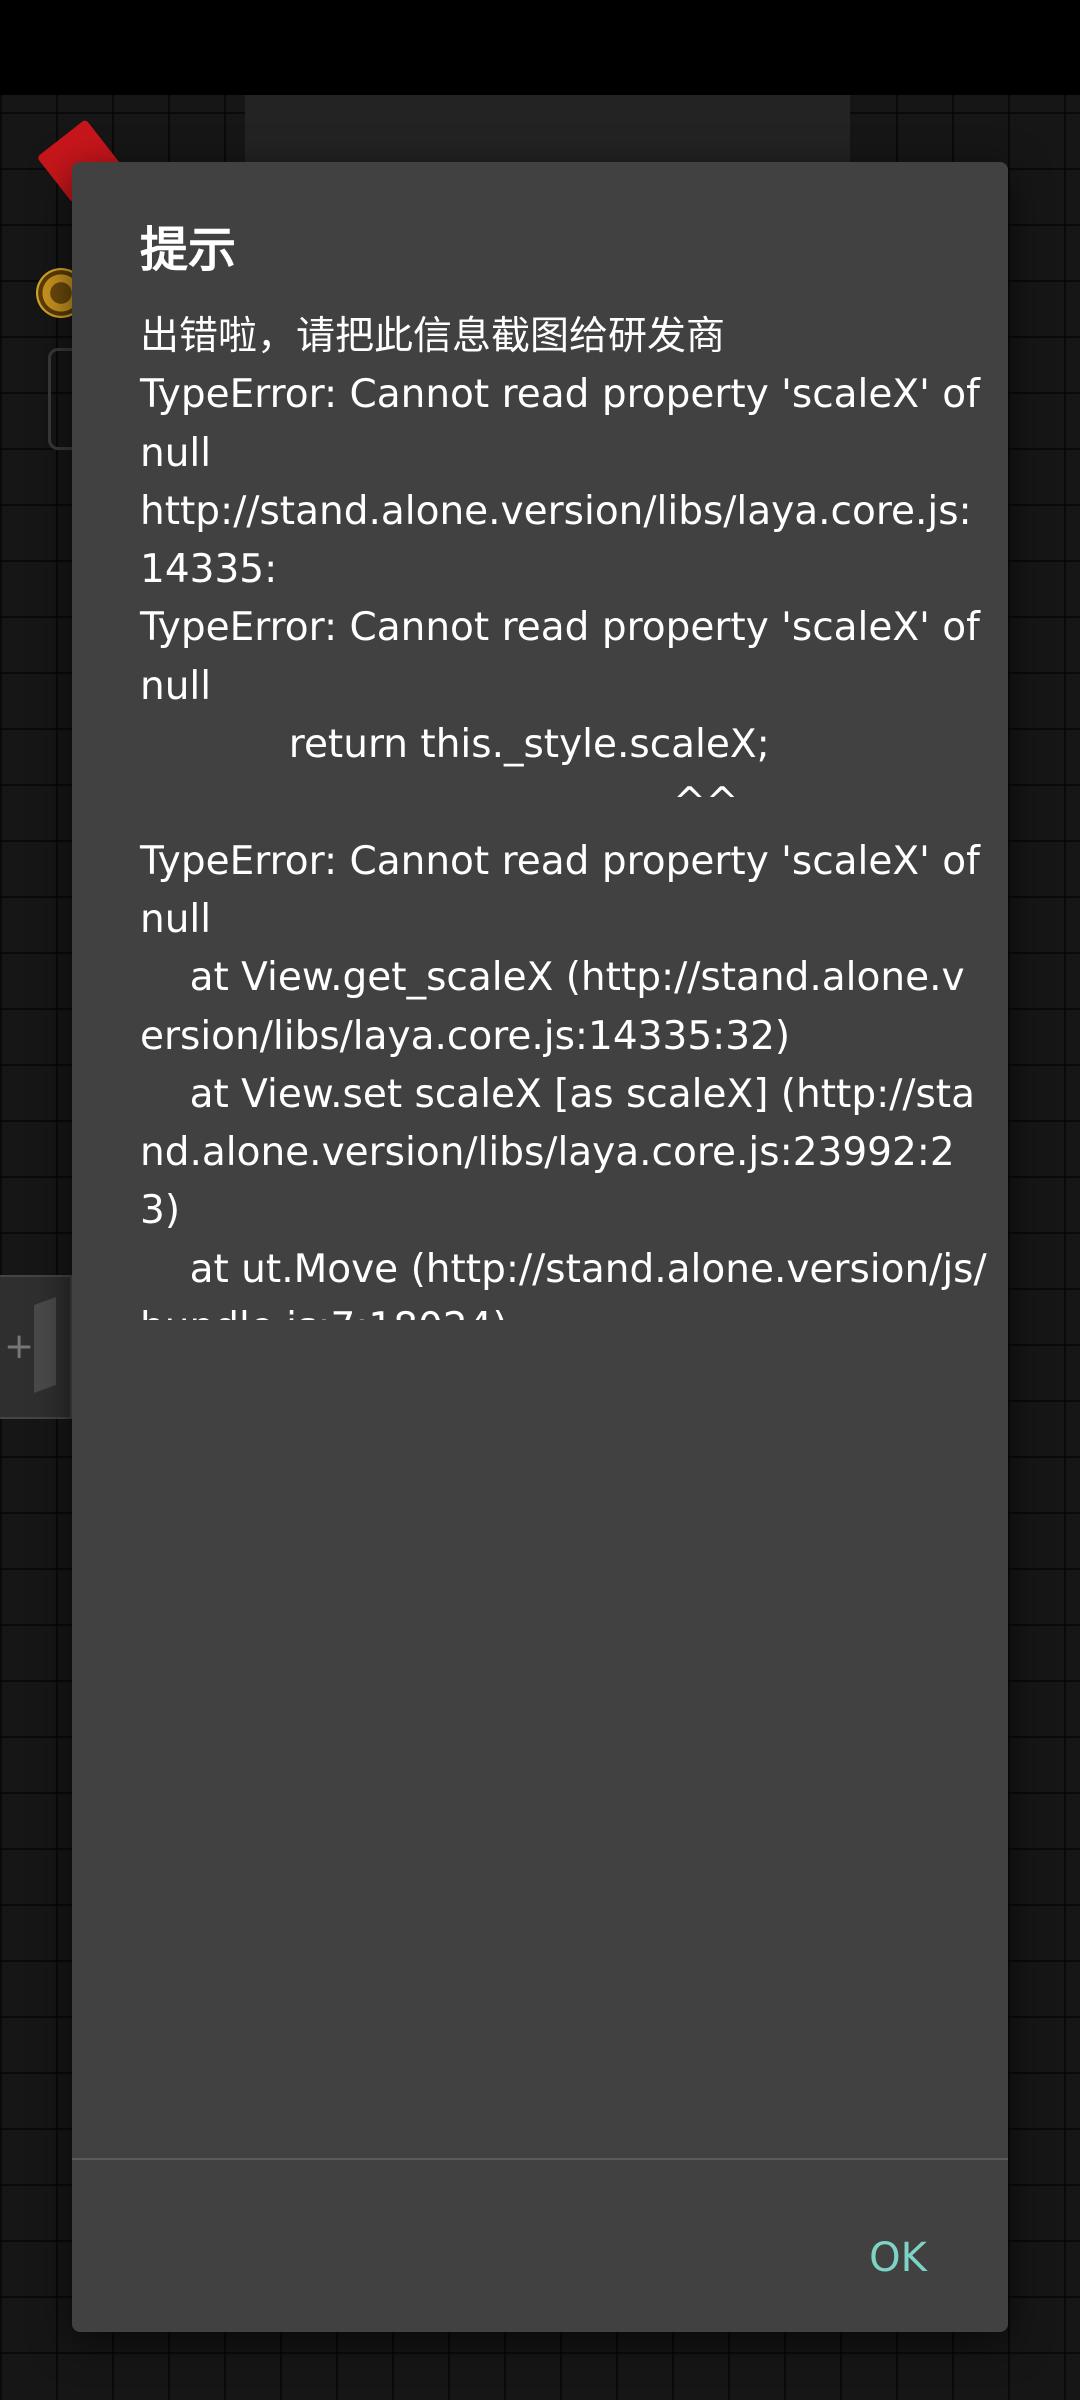 This screenshot has width=1080, height=2400. Describe the element at coordinates (188, 250) in the screenshot. I see `dialog-title: 提示` at that location.